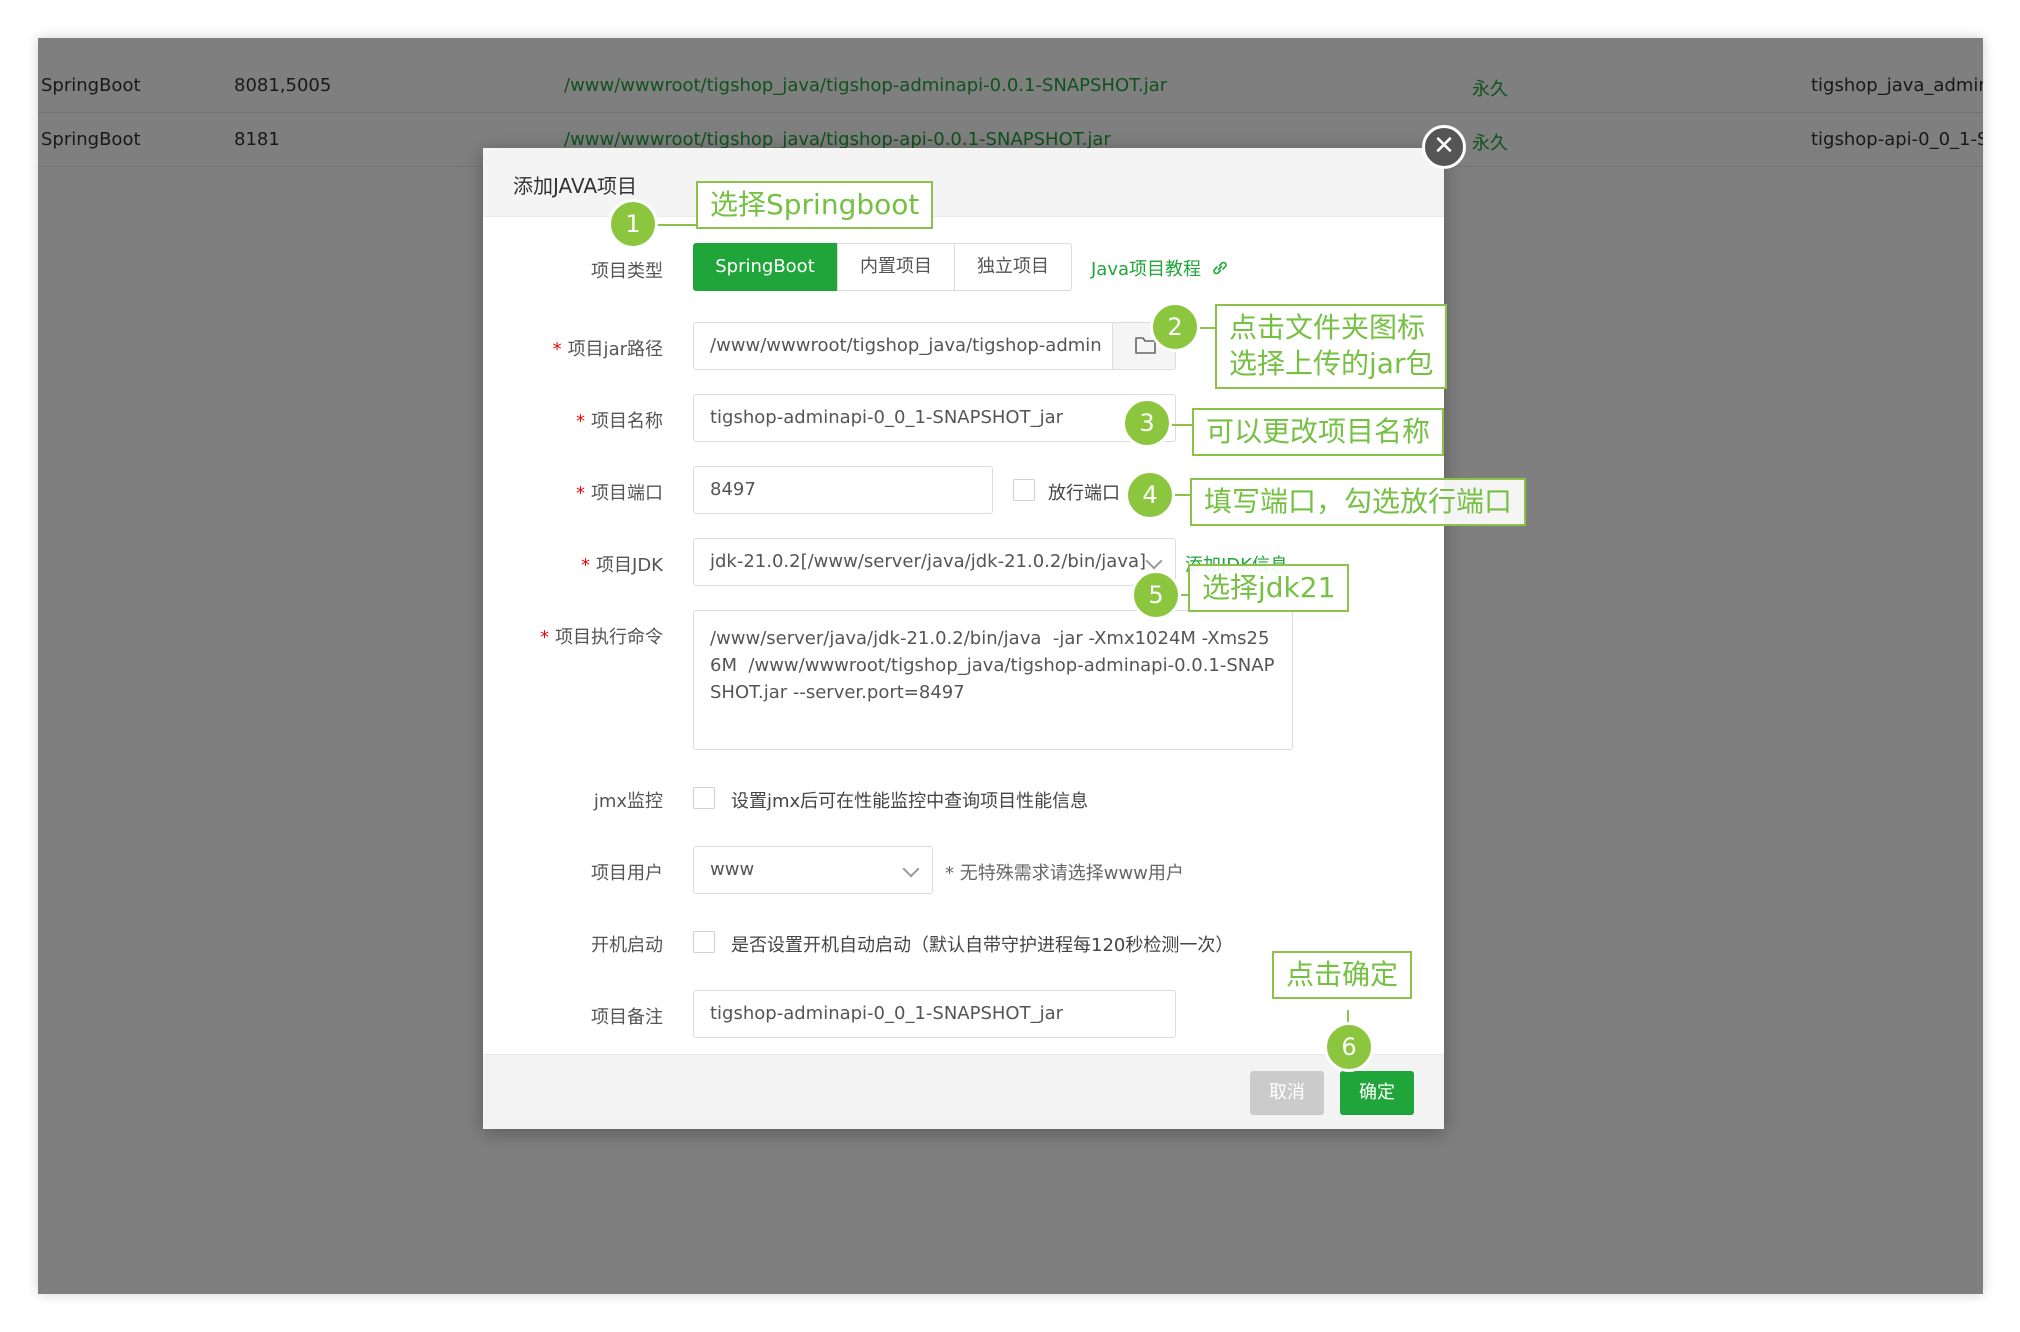 Image resolution: width=2020 pixels, height=1332 pixels. I want to click on type-builtin-button: 内置项目, so click(896, 267).